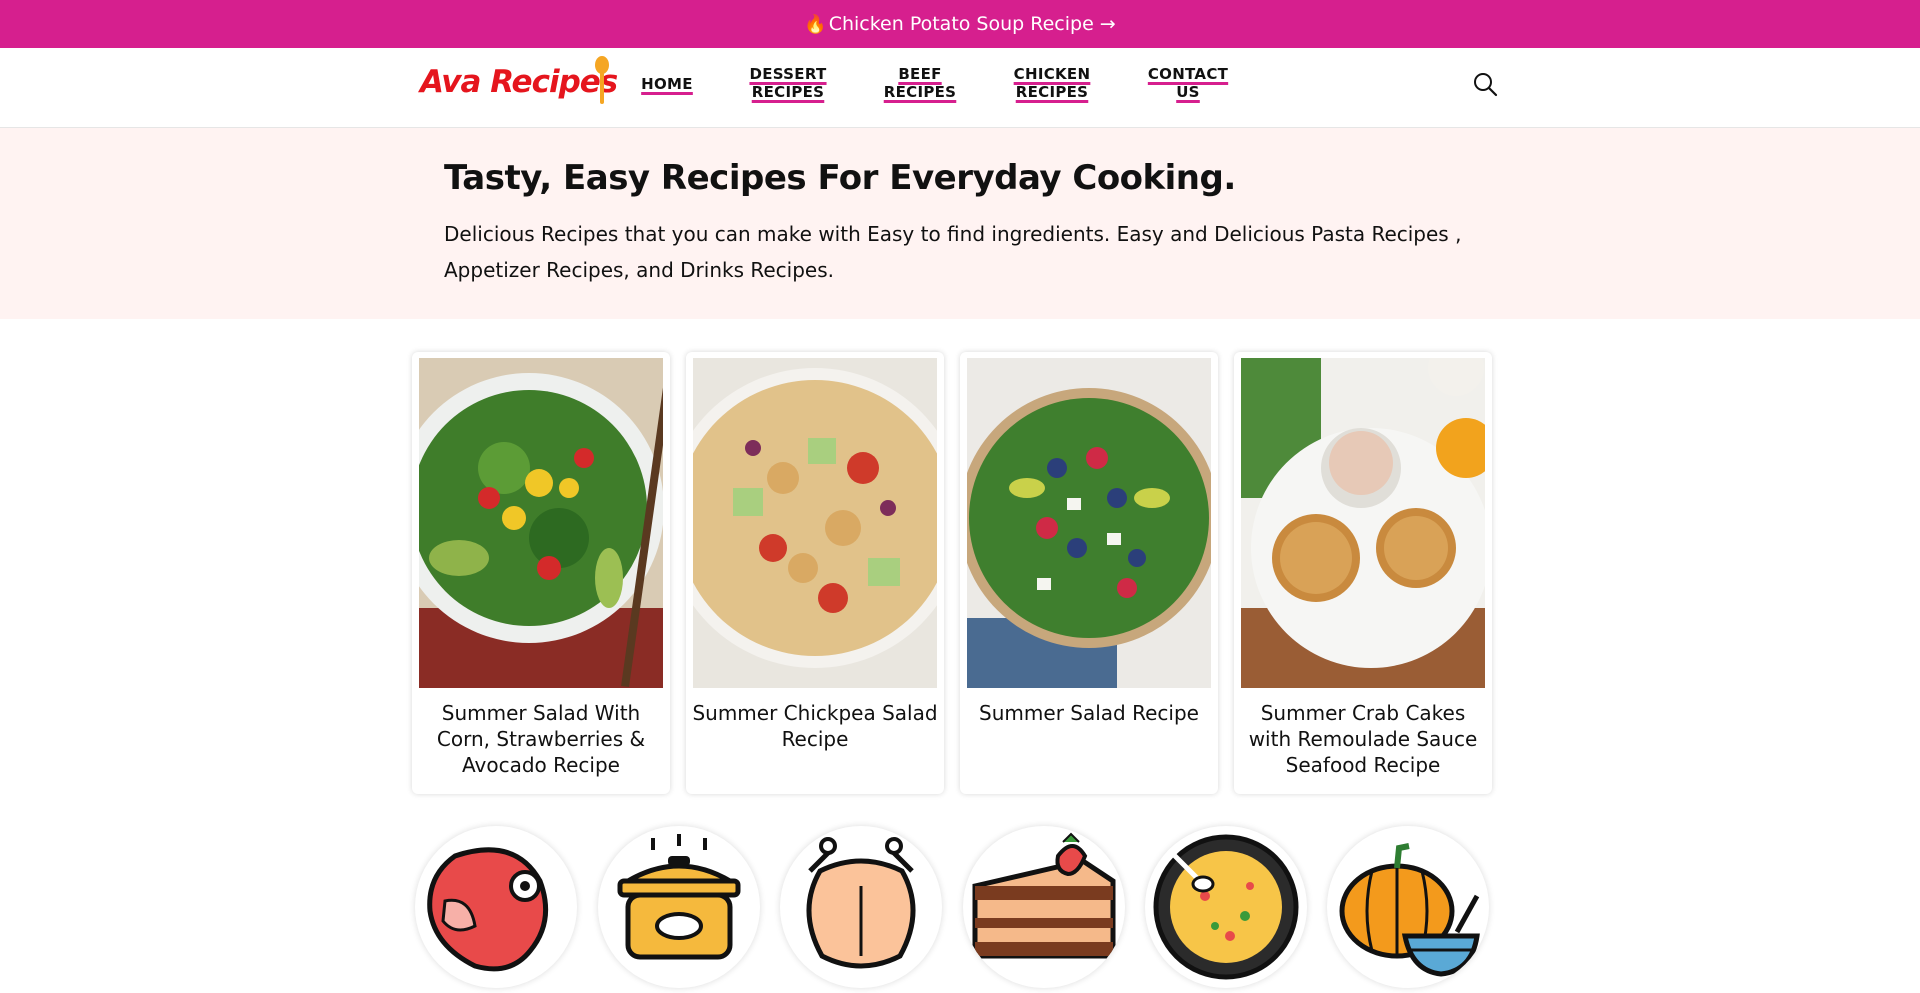 Image resolution: width=1920 pixels, height=993 pixels. I want to click on slow-cooker-icon, so click(679, 897).